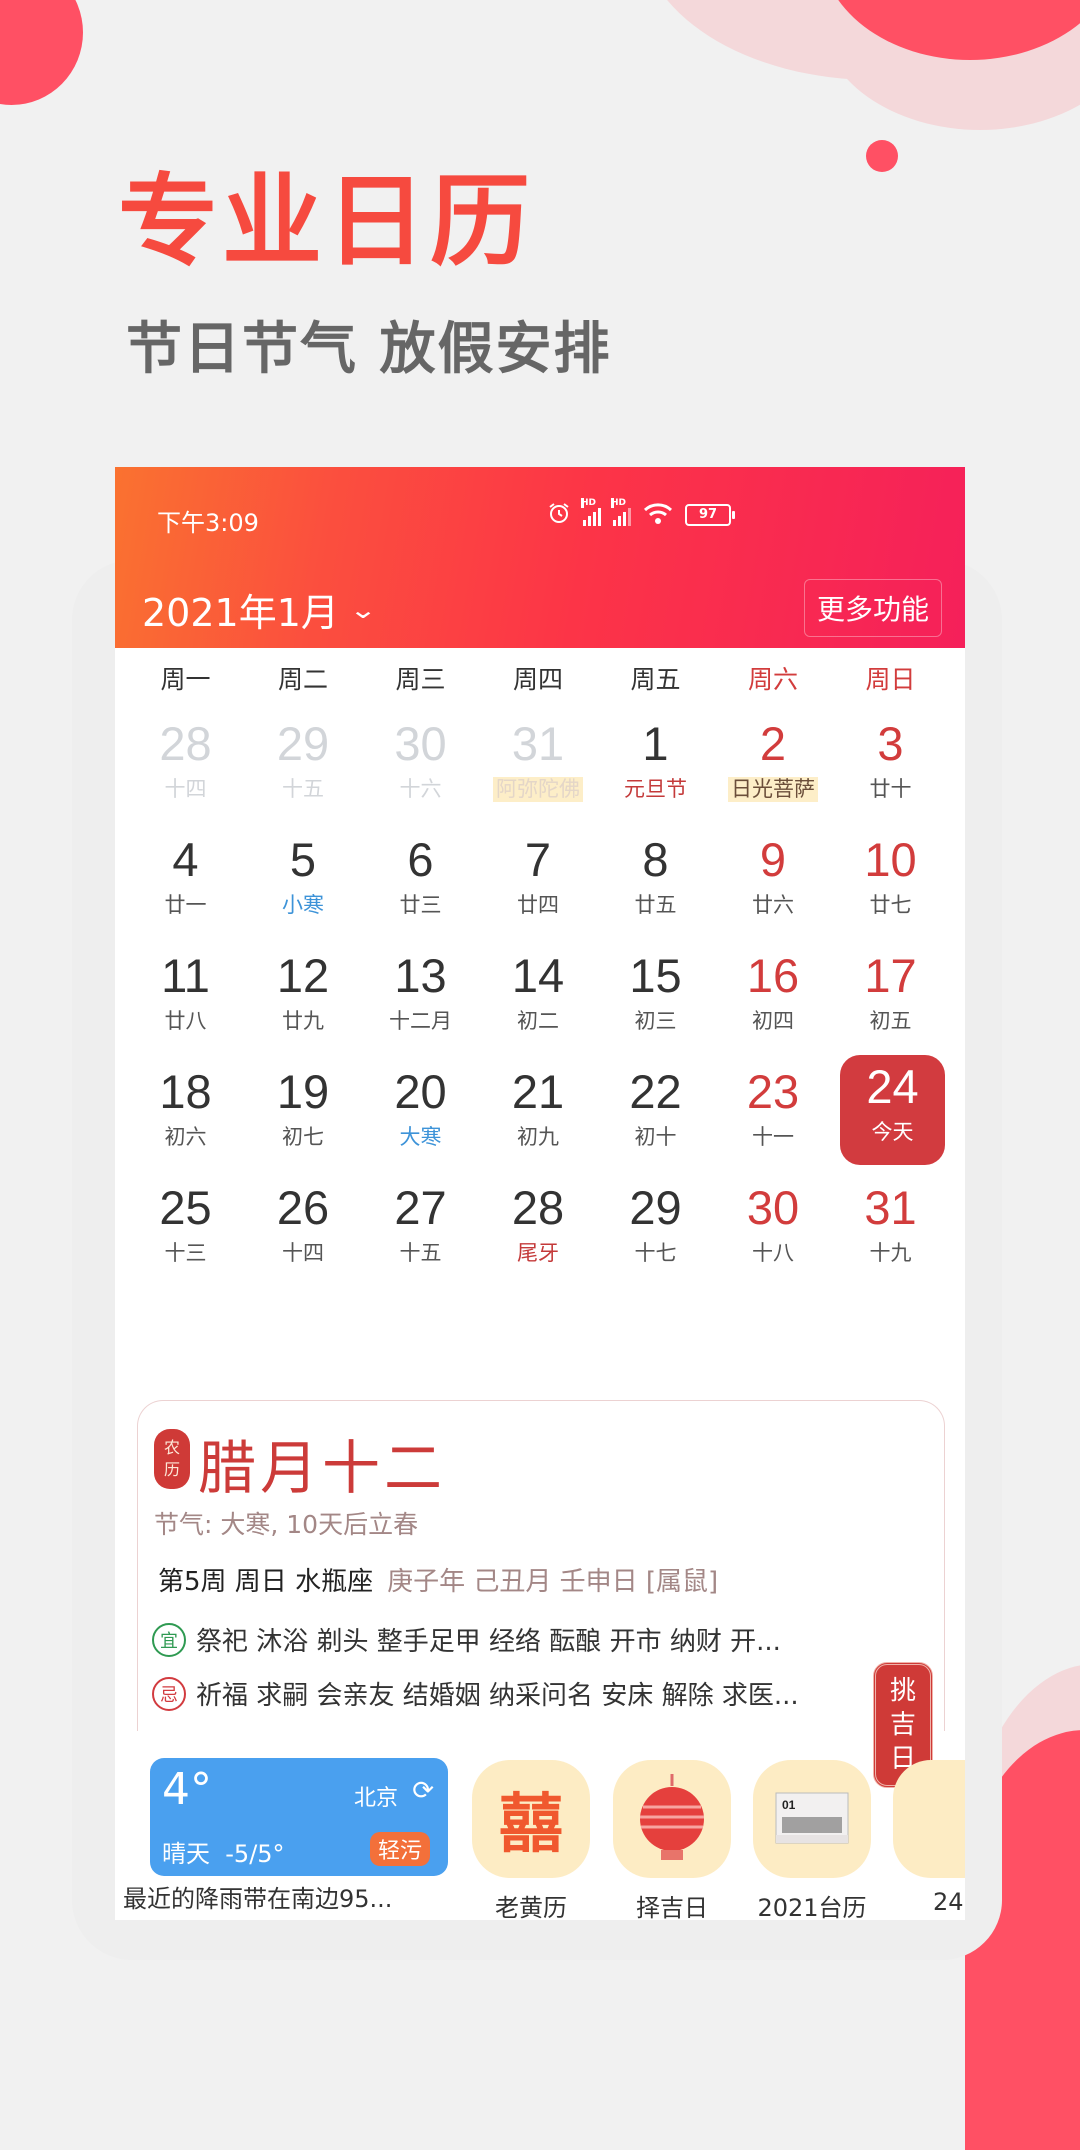 This screenshot has width=1080, height=2150. I want to click on calendar-day: 18 初六, so click(185, 1115).